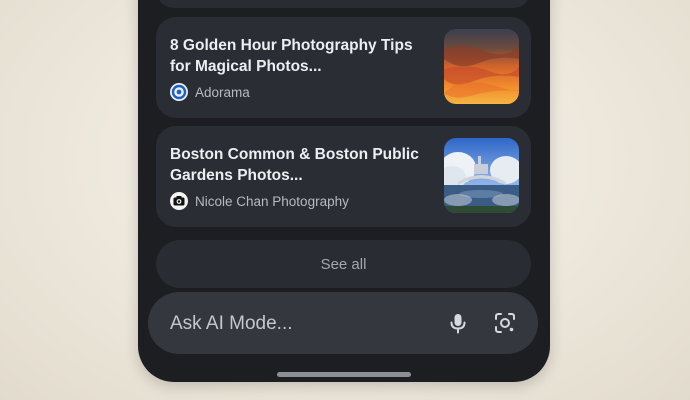 This screenshot has width=690, height=400. Describe the element at coordinates (272, 201) in the screenshot. I see `source-name: Nicole Chan Photography` at that location.